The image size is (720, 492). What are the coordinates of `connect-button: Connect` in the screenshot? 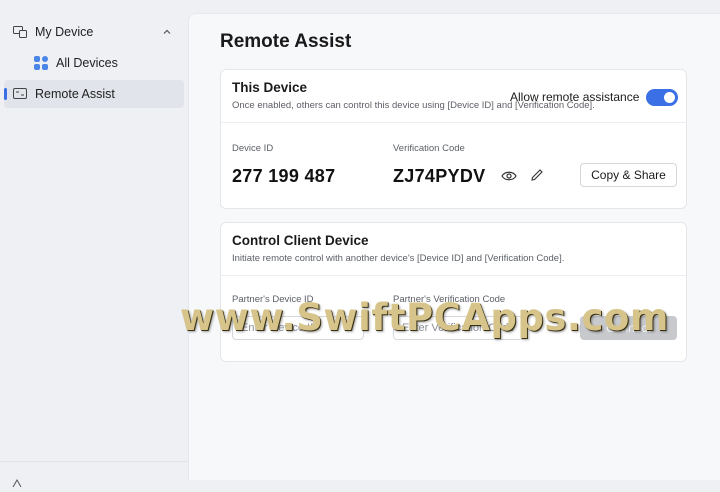 It's located at (628, 328).